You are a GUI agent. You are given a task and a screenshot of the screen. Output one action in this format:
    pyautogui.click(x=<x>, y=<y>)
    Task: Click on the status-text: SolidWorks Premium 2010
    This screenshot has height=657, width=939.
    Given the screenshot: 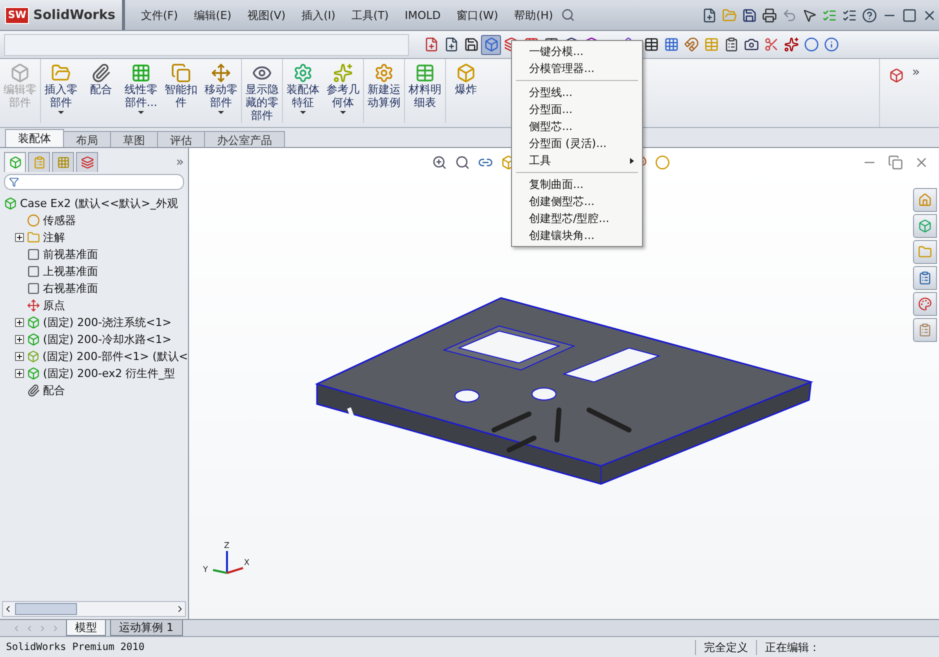 What is the action you would take?
    pyautogui.click(x=75, y=647)
    